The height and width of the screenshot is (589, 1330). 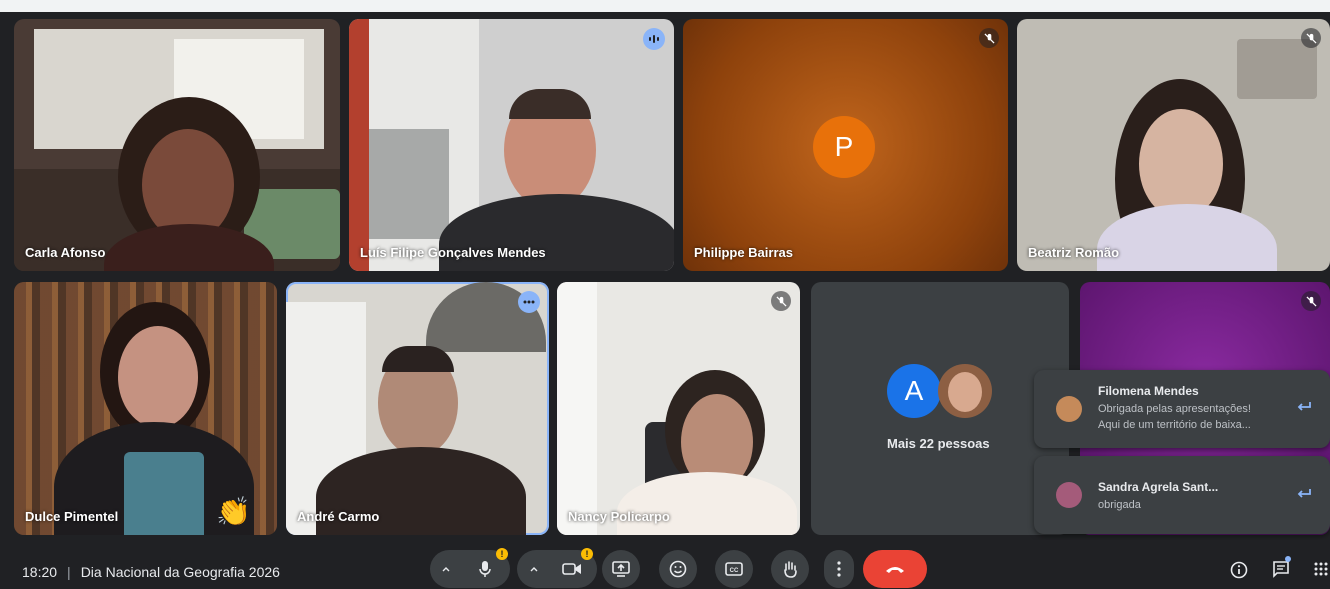 I want to click on end-call-button, so click(x=895, y=569).